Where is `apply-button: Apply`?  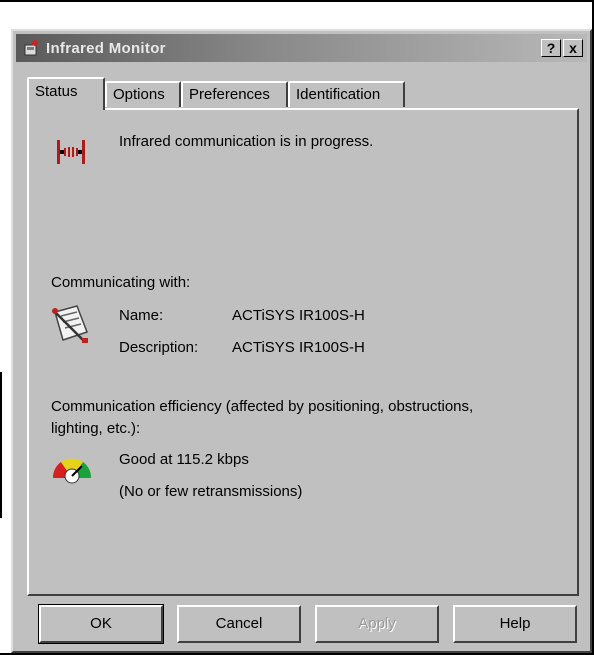
apply-button: Apply is located at coordinates (377, 624).